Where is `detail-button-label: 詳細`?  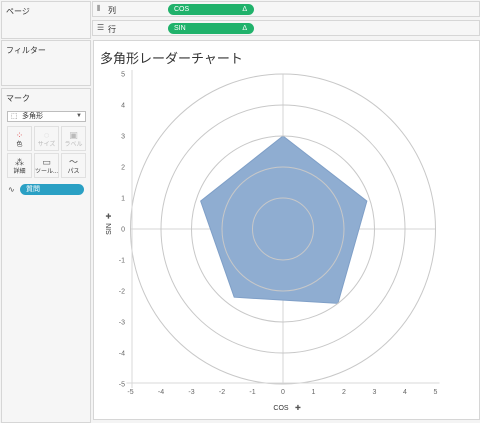
detail-button-label: 詳細 is located at coordinates (19, 172).